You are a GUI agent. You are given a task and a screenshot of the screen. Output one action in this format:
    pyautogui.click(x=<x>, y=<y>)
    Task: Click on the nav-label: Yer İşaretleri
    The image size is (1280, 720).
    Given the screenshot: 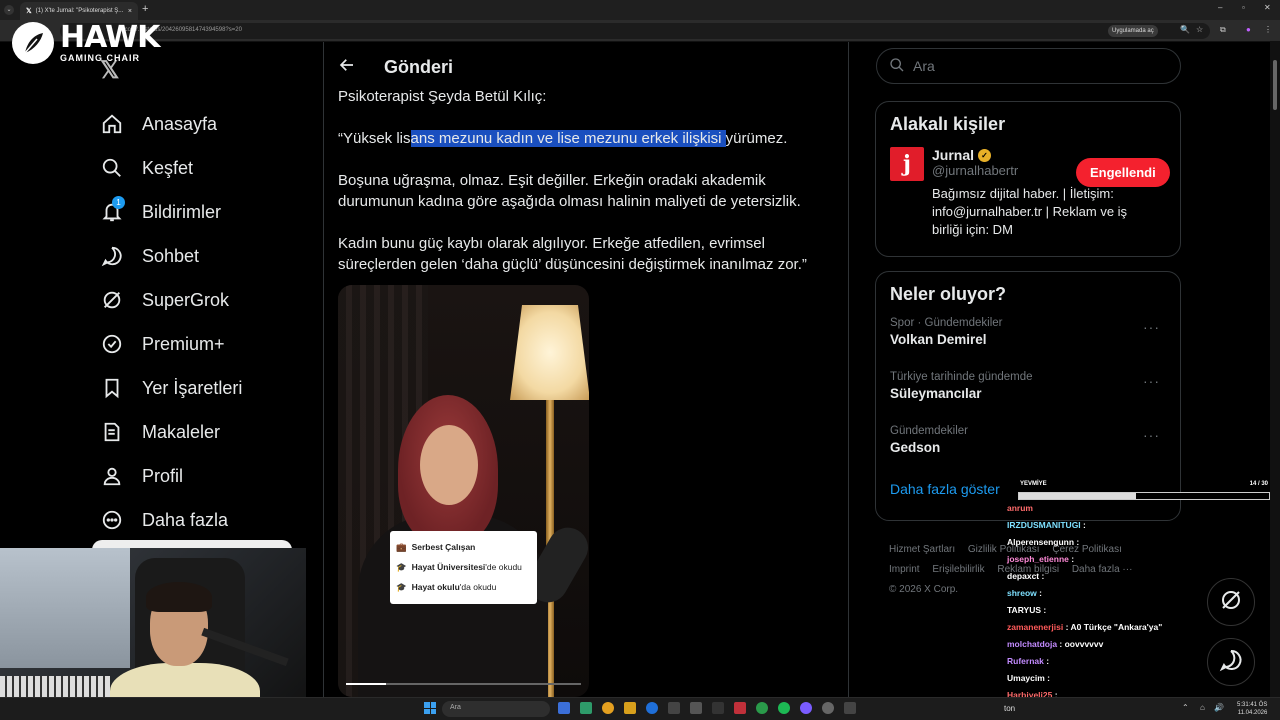 What is the action you would take?
    pyautogui.click(x=192, y=387)
    